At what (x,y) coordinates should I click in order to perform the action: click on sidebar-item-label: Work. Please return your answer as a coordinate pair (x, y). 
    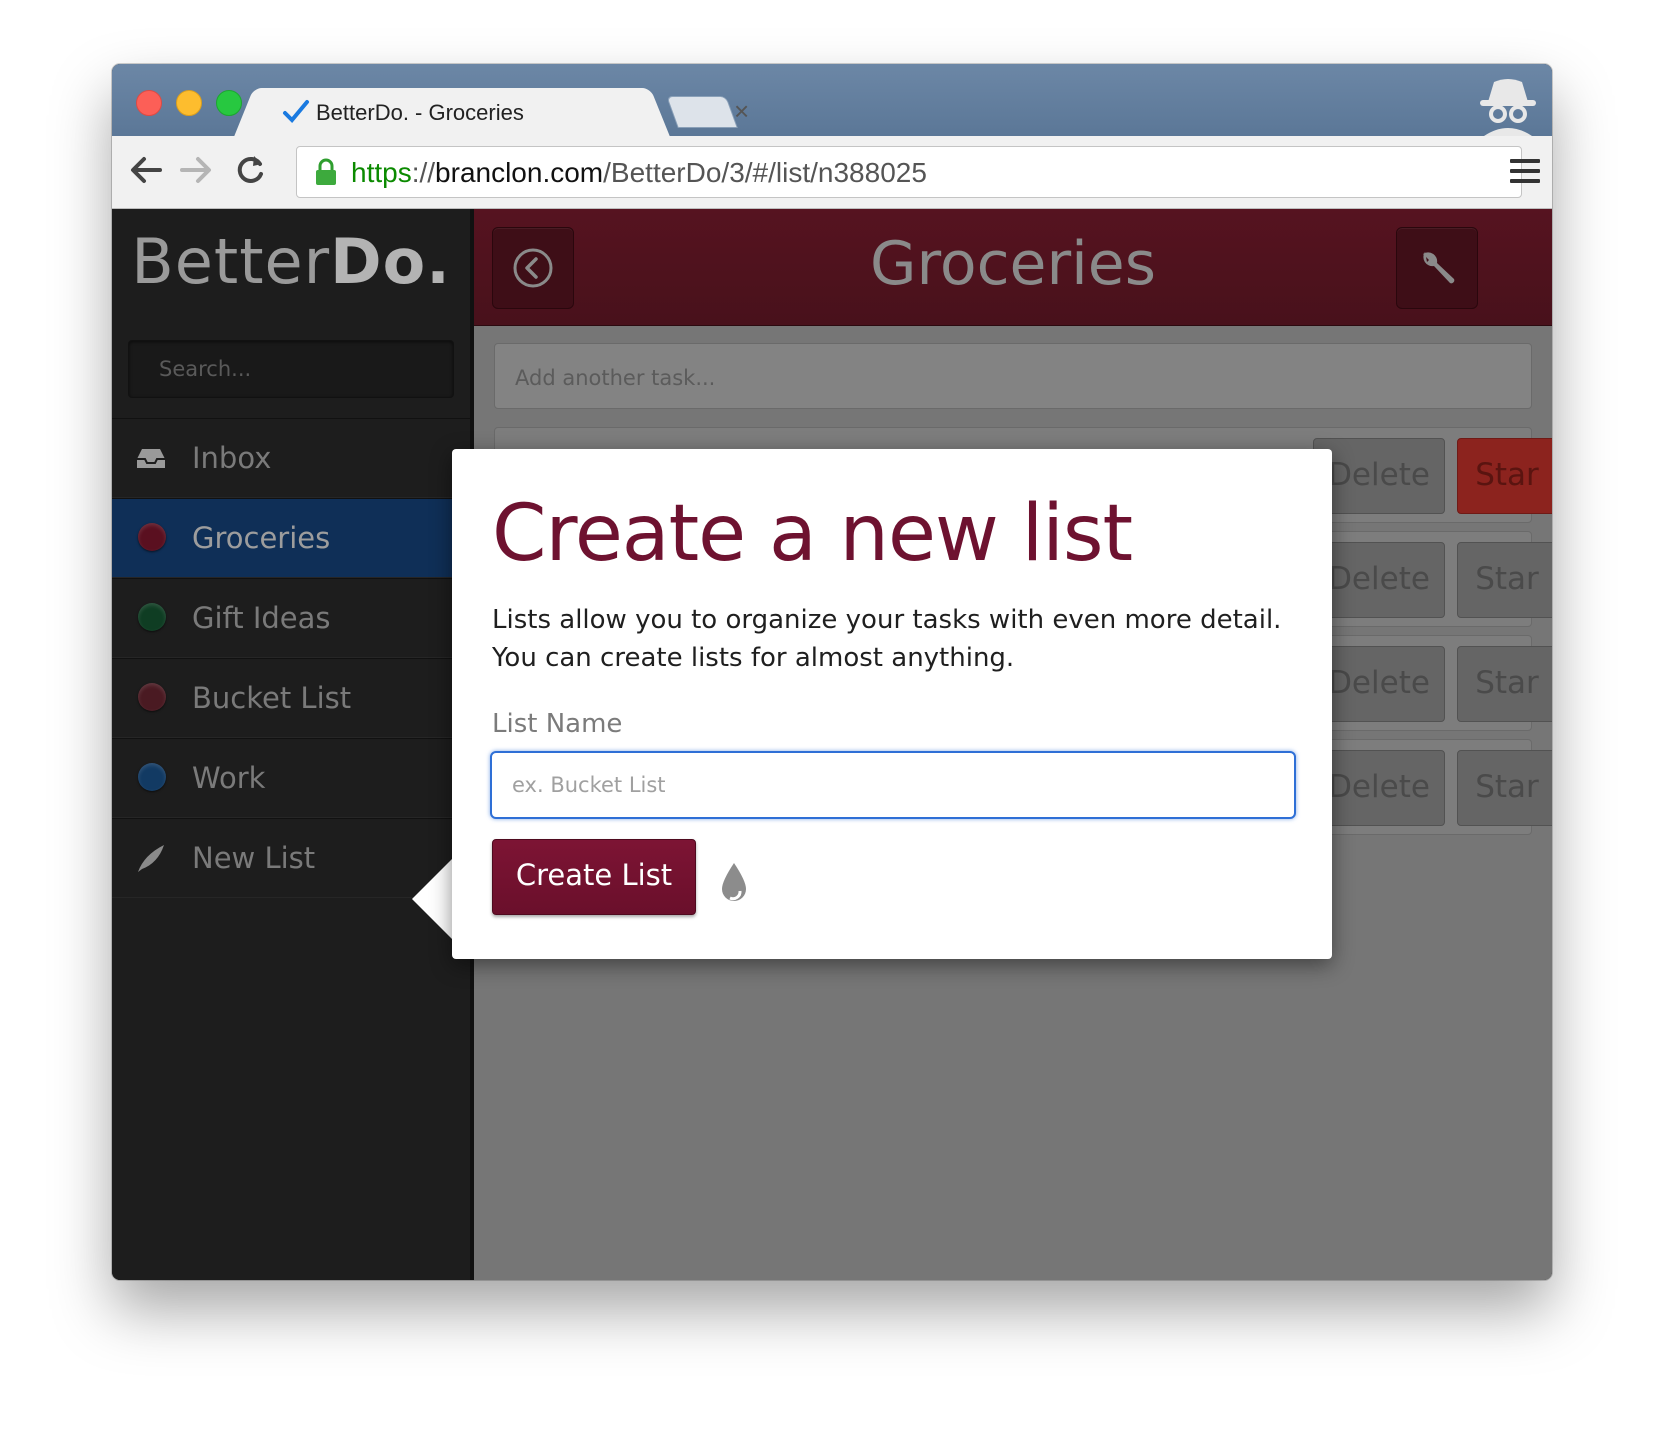
    Looking at the image, I should click on (229, 778).